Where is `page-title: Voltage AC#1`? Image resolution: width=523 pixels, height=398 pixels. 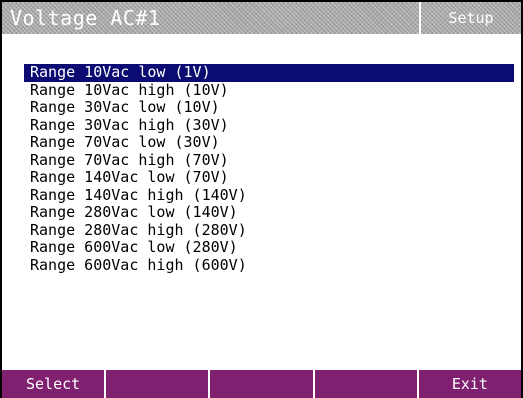 page-title: Voltage AC#1 is located at coordinates (85, 18).